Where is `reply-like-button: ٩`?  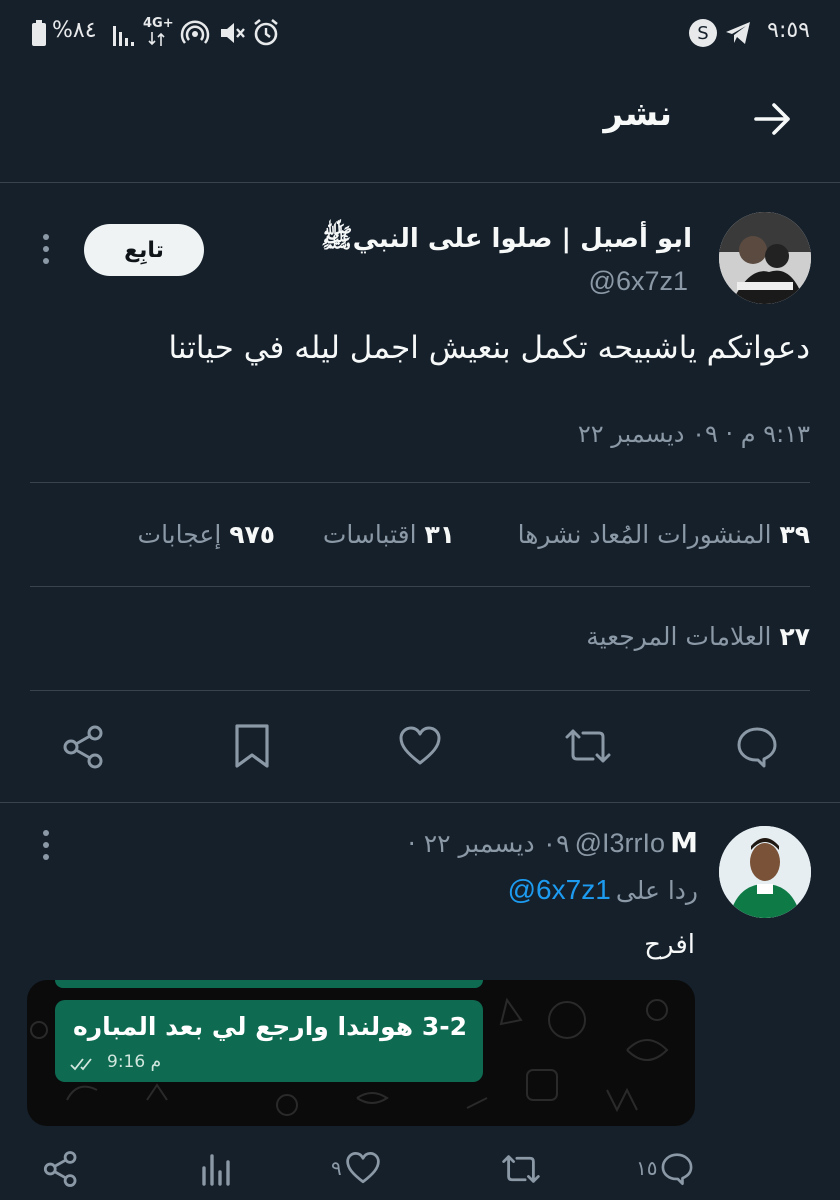
reply-like-button: ٩ is located at coordinates (356, 1168).